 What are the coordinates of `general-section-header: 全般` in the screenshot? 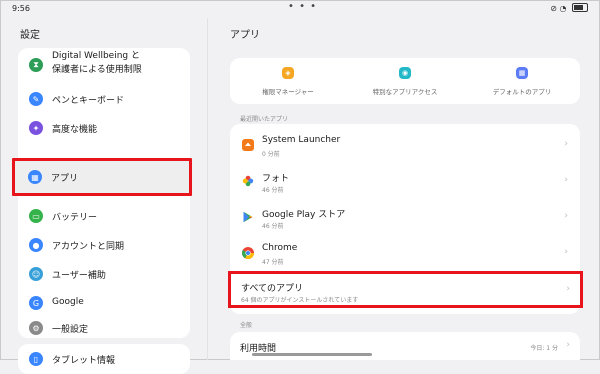 It's located at (246, 325).